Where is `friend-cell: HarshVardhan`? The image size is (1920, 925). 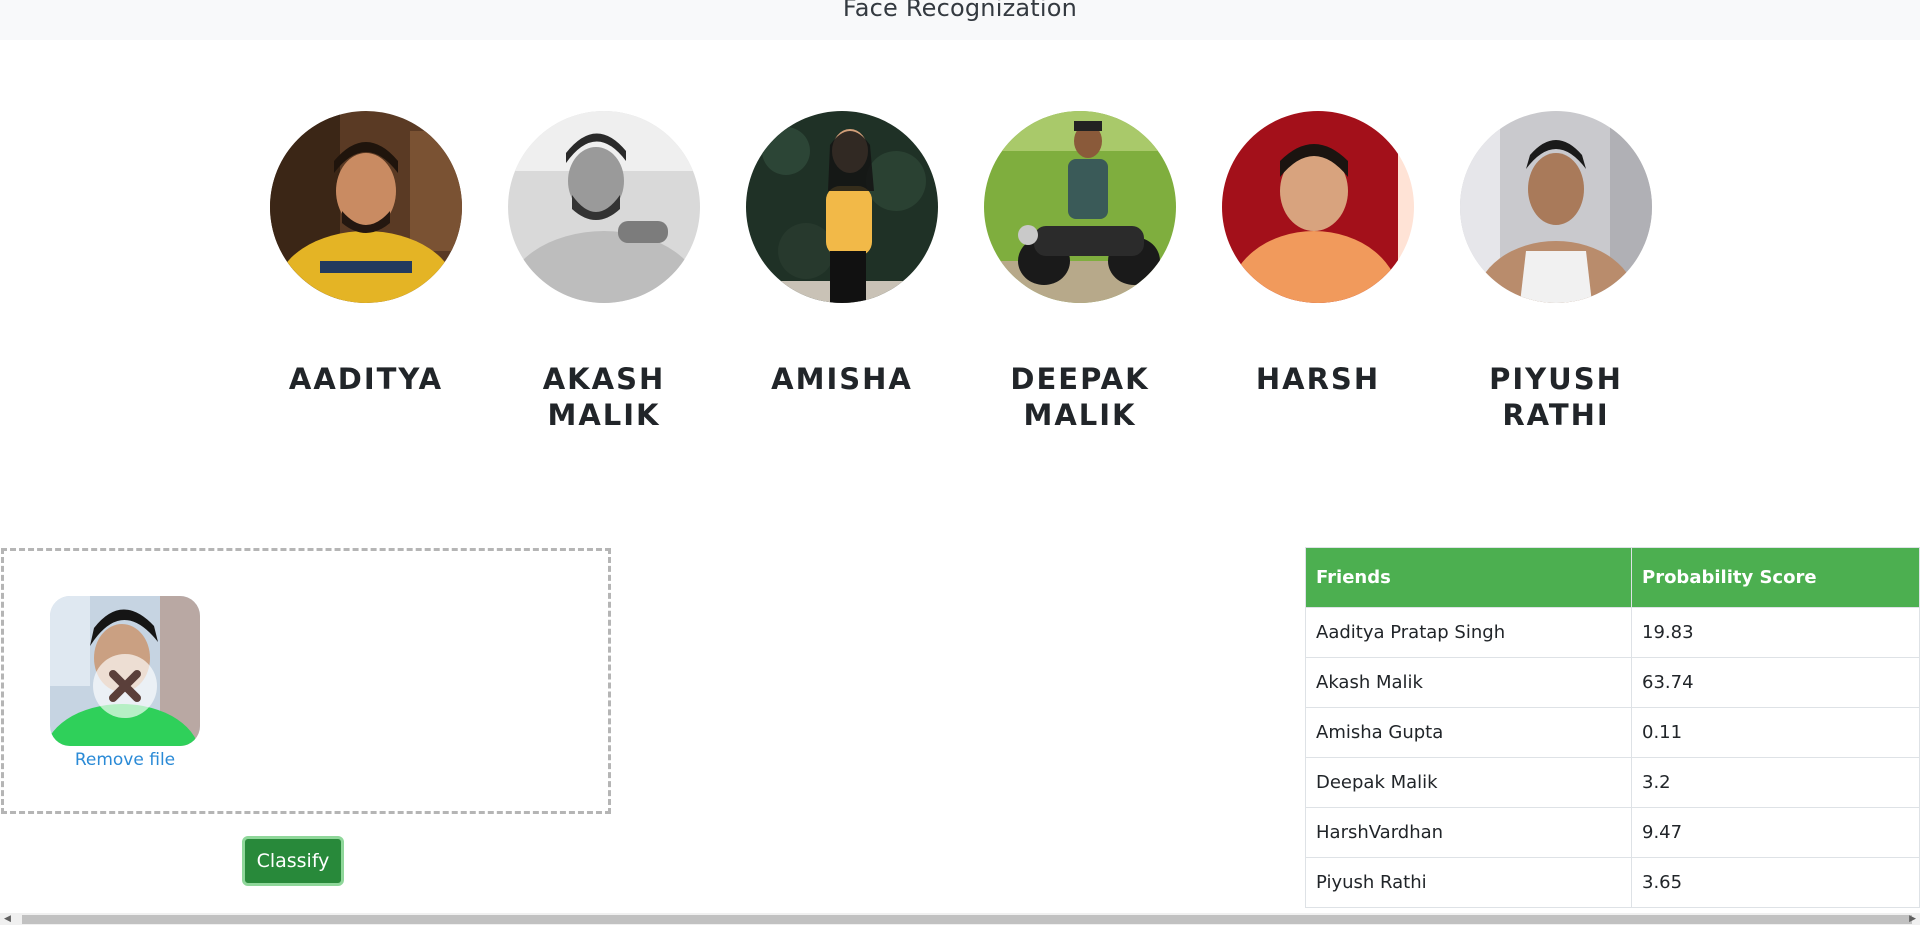
friend-cell: HarshVardhan is located at coordinates (1468, 832).